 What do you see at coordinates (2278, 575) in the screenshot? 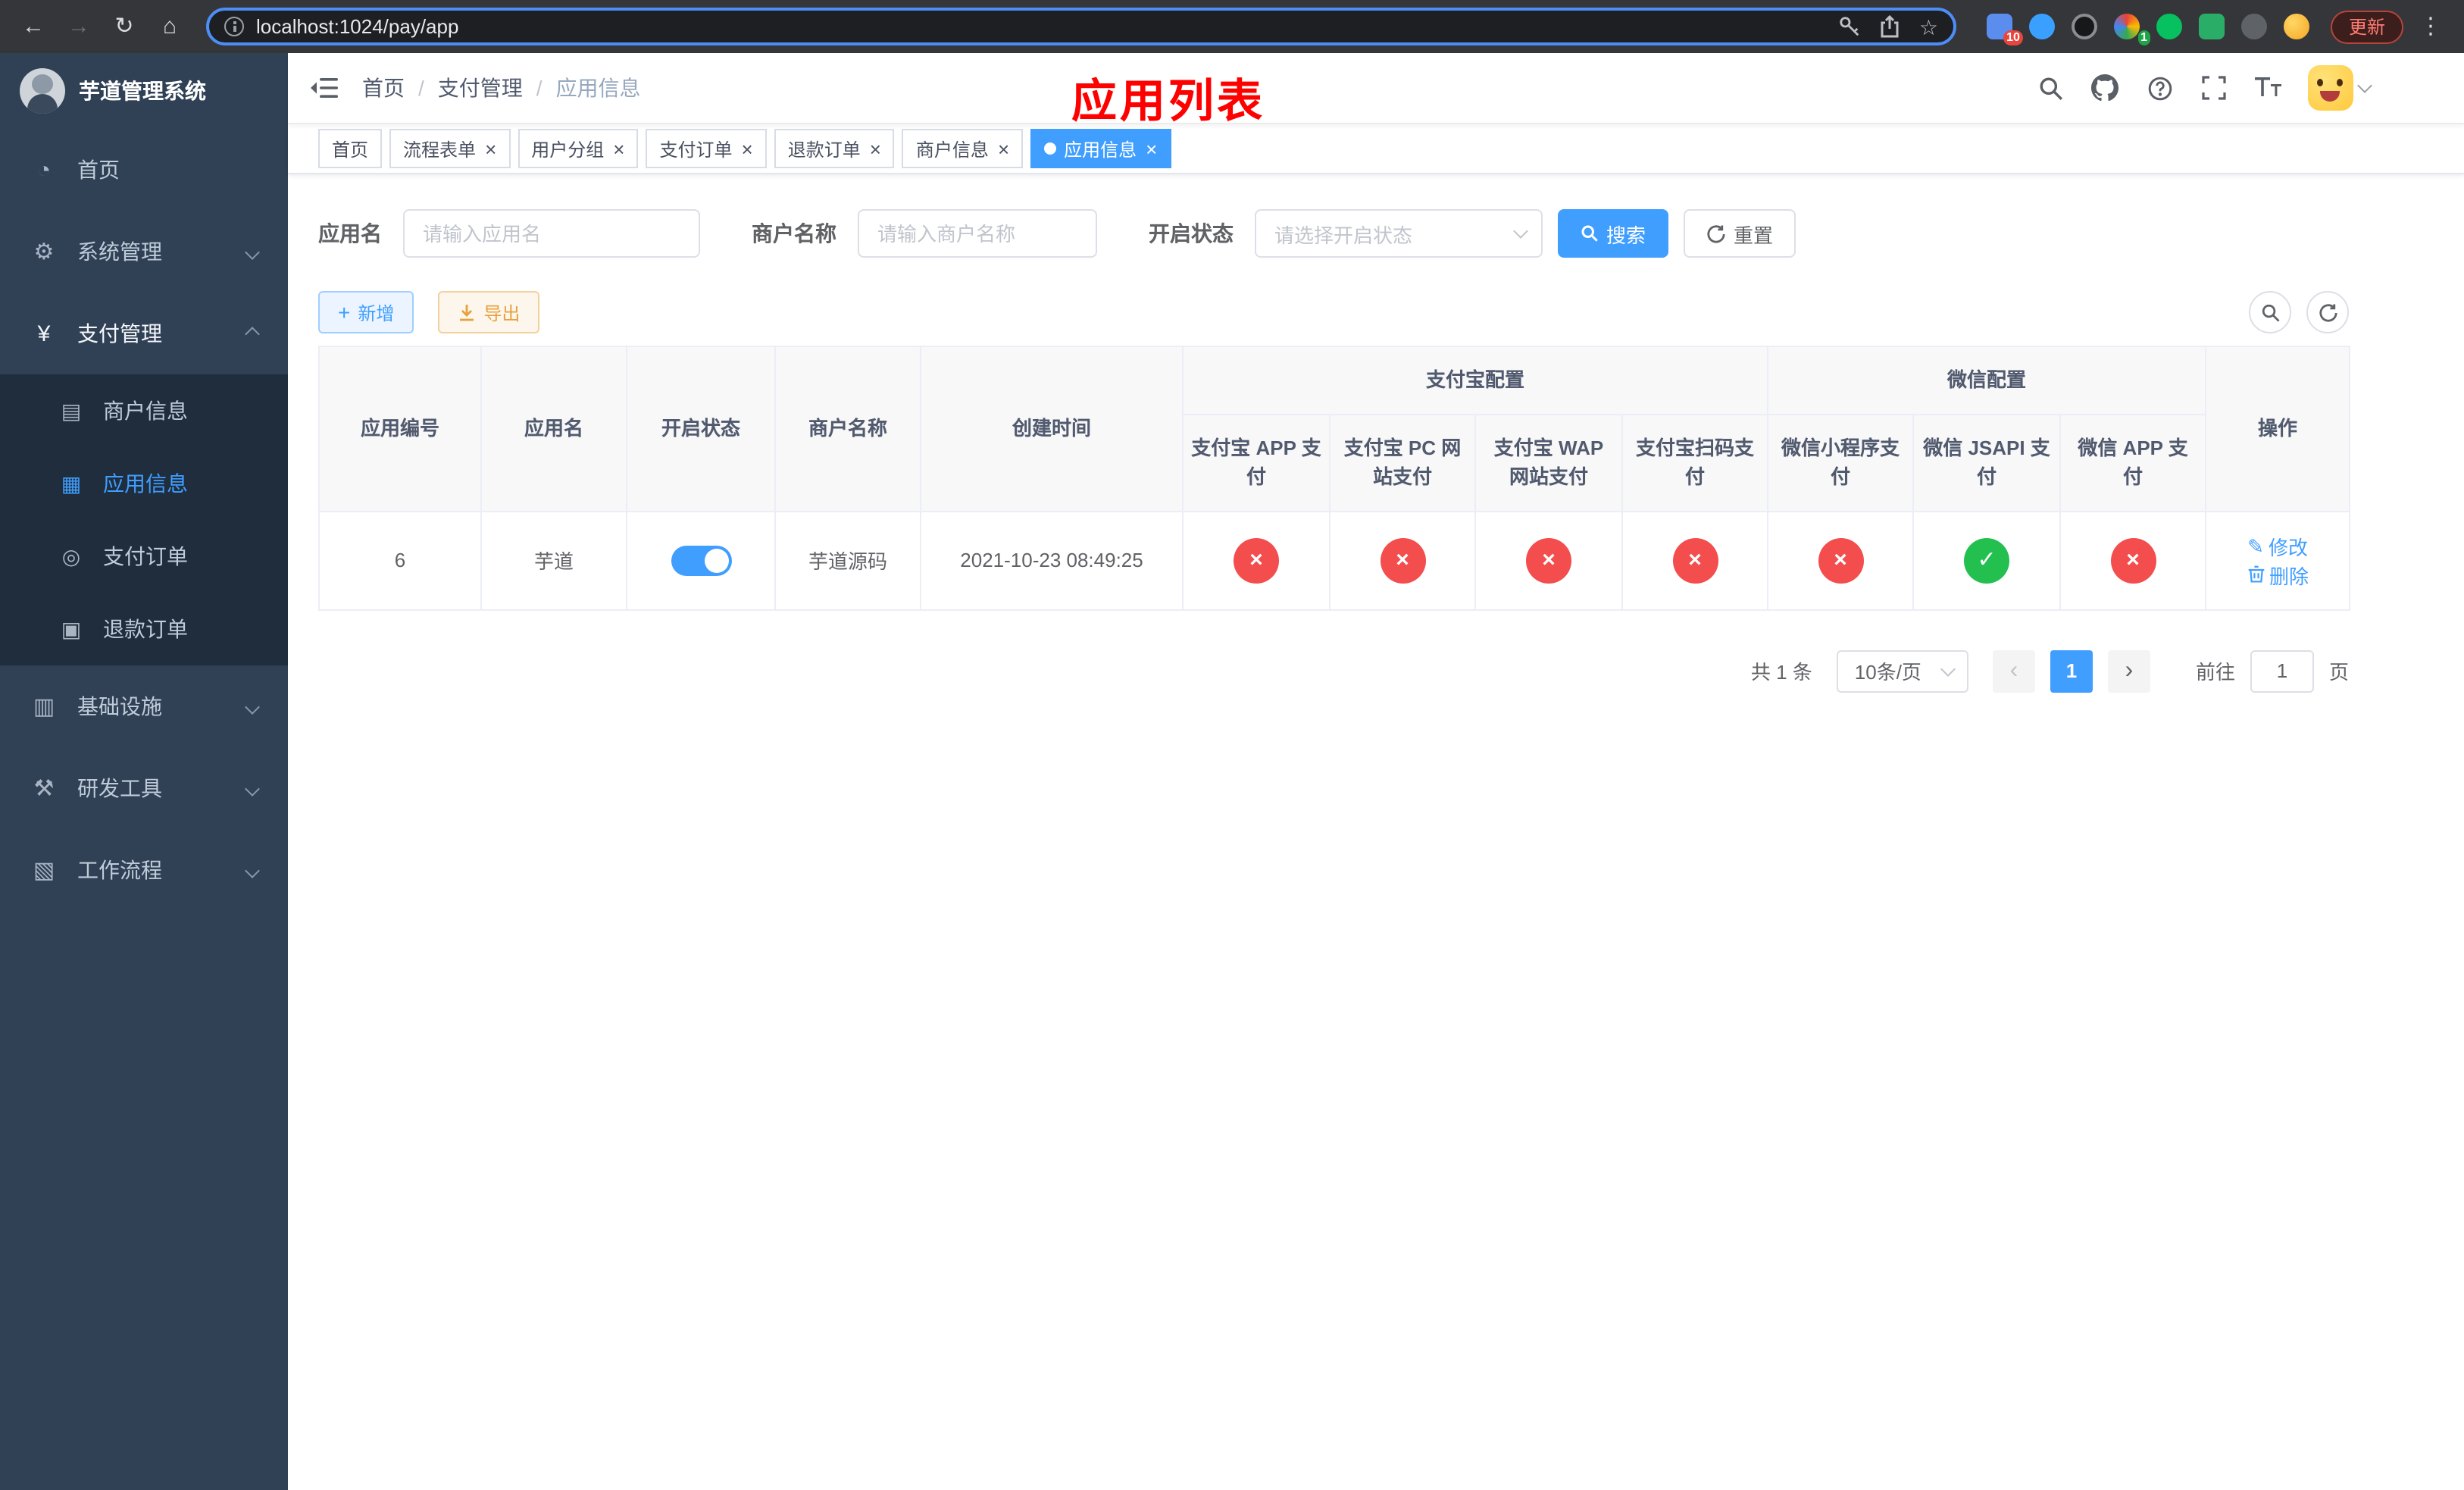
I see `delete-link: 删除` at bounding box center [2278, 575].